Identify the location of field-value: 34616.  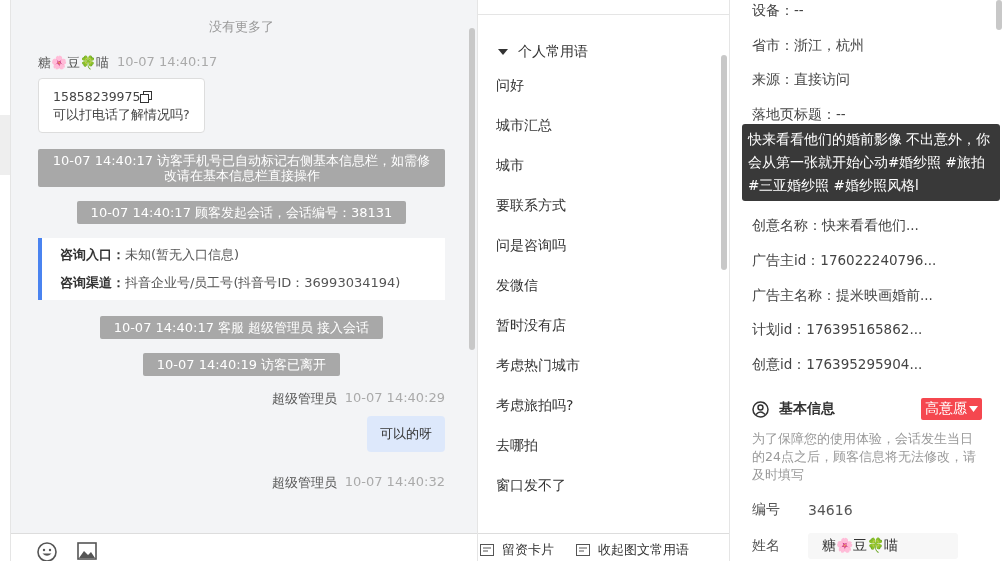
(830, 510).